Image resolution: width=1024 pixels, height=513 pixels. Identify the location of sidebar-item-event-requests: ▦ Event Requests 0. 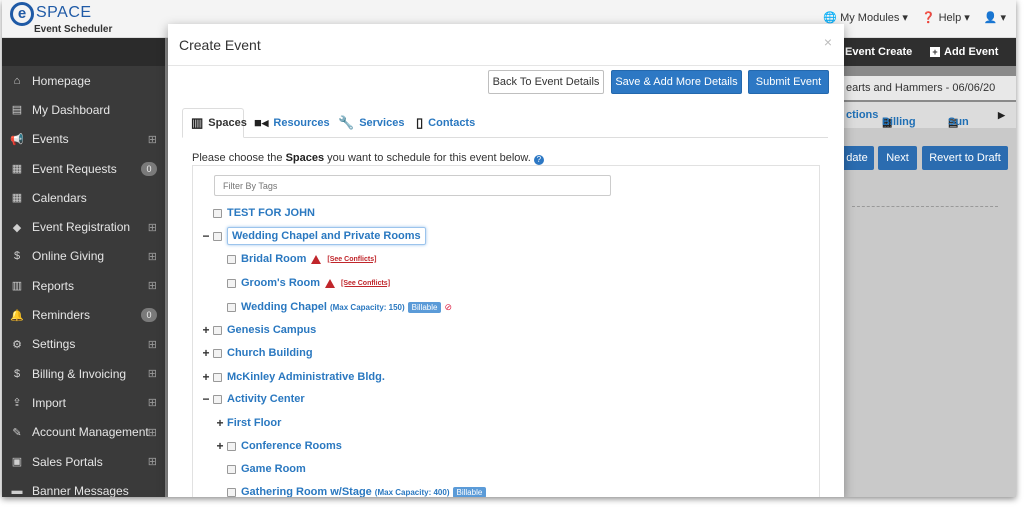
(83, 168).